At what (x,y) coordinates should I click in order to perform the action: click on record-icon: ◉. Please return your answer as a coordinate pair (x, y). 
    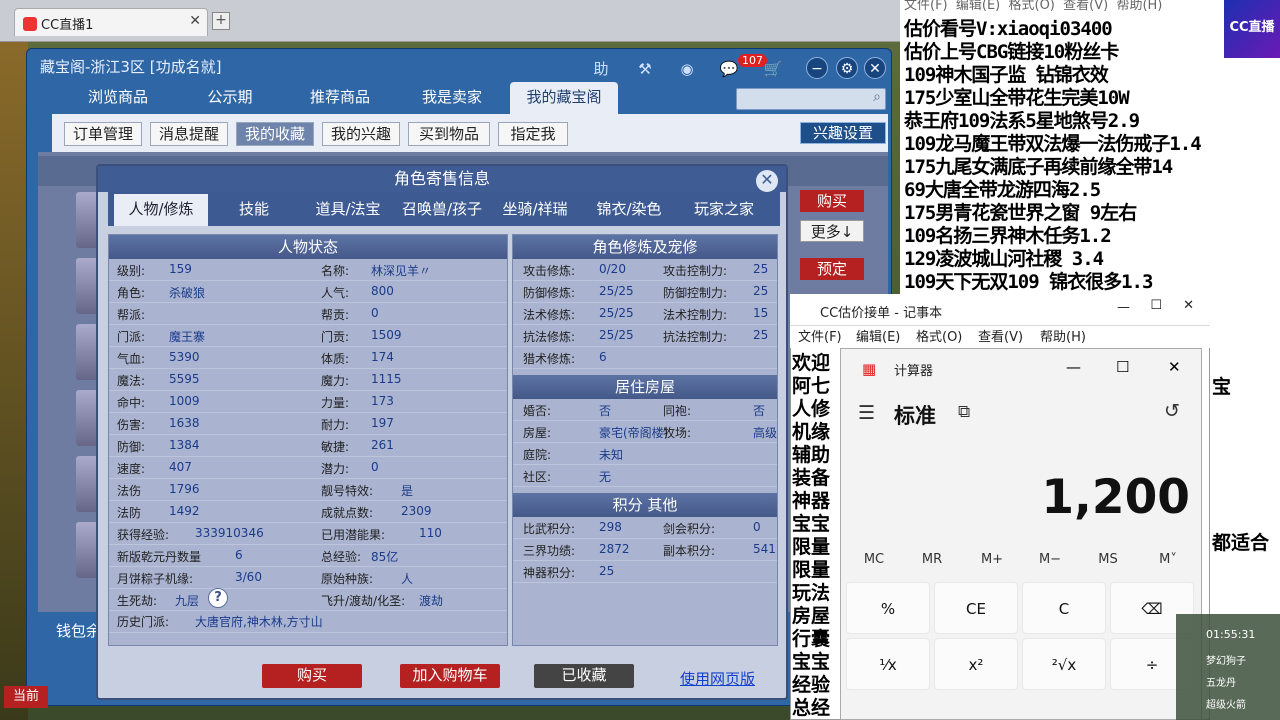
    Looking at the image, I should click on (687, 69).